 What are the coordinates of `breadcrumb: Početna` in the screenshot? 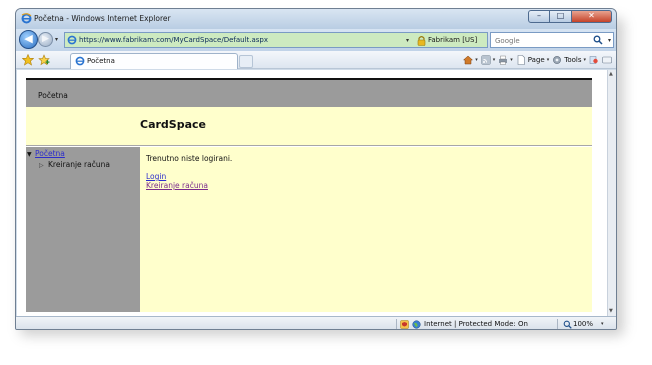 It's located at (53, 95).